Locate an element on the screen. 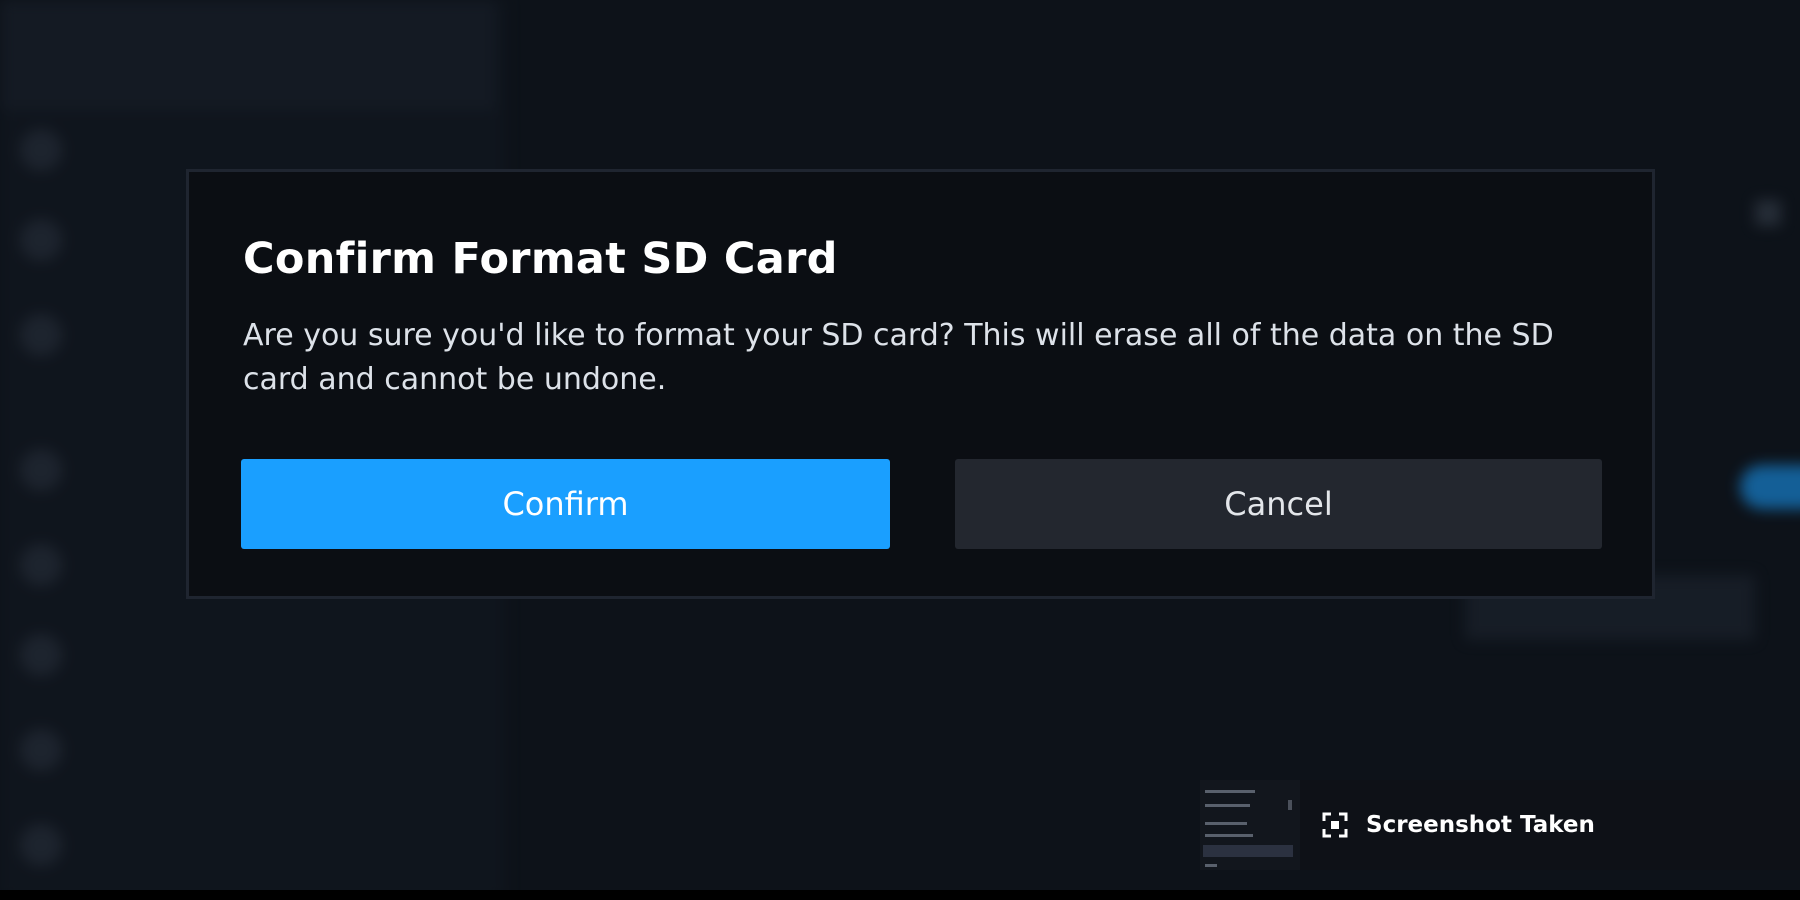  toast-message: Screenshot Taken is located at coordinates (1480, 825).